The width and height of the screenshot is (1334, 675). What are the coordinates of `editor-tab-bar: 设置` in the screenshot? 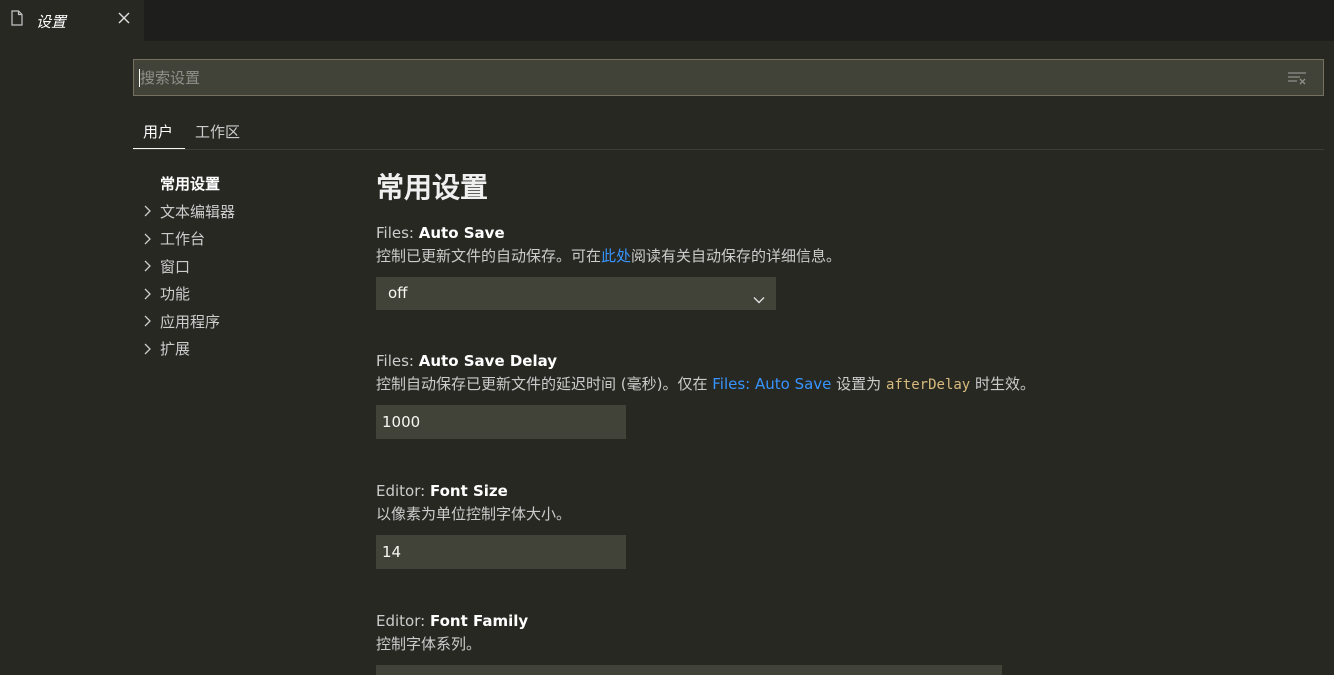 It's located at (667, 20).